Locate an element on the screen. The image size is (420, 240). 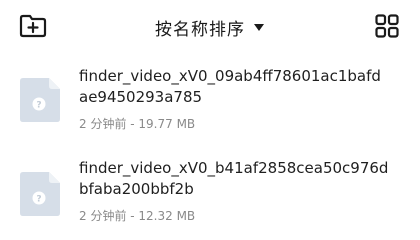
sort-label: 按名称排序 is located at coordinates (200, 29).